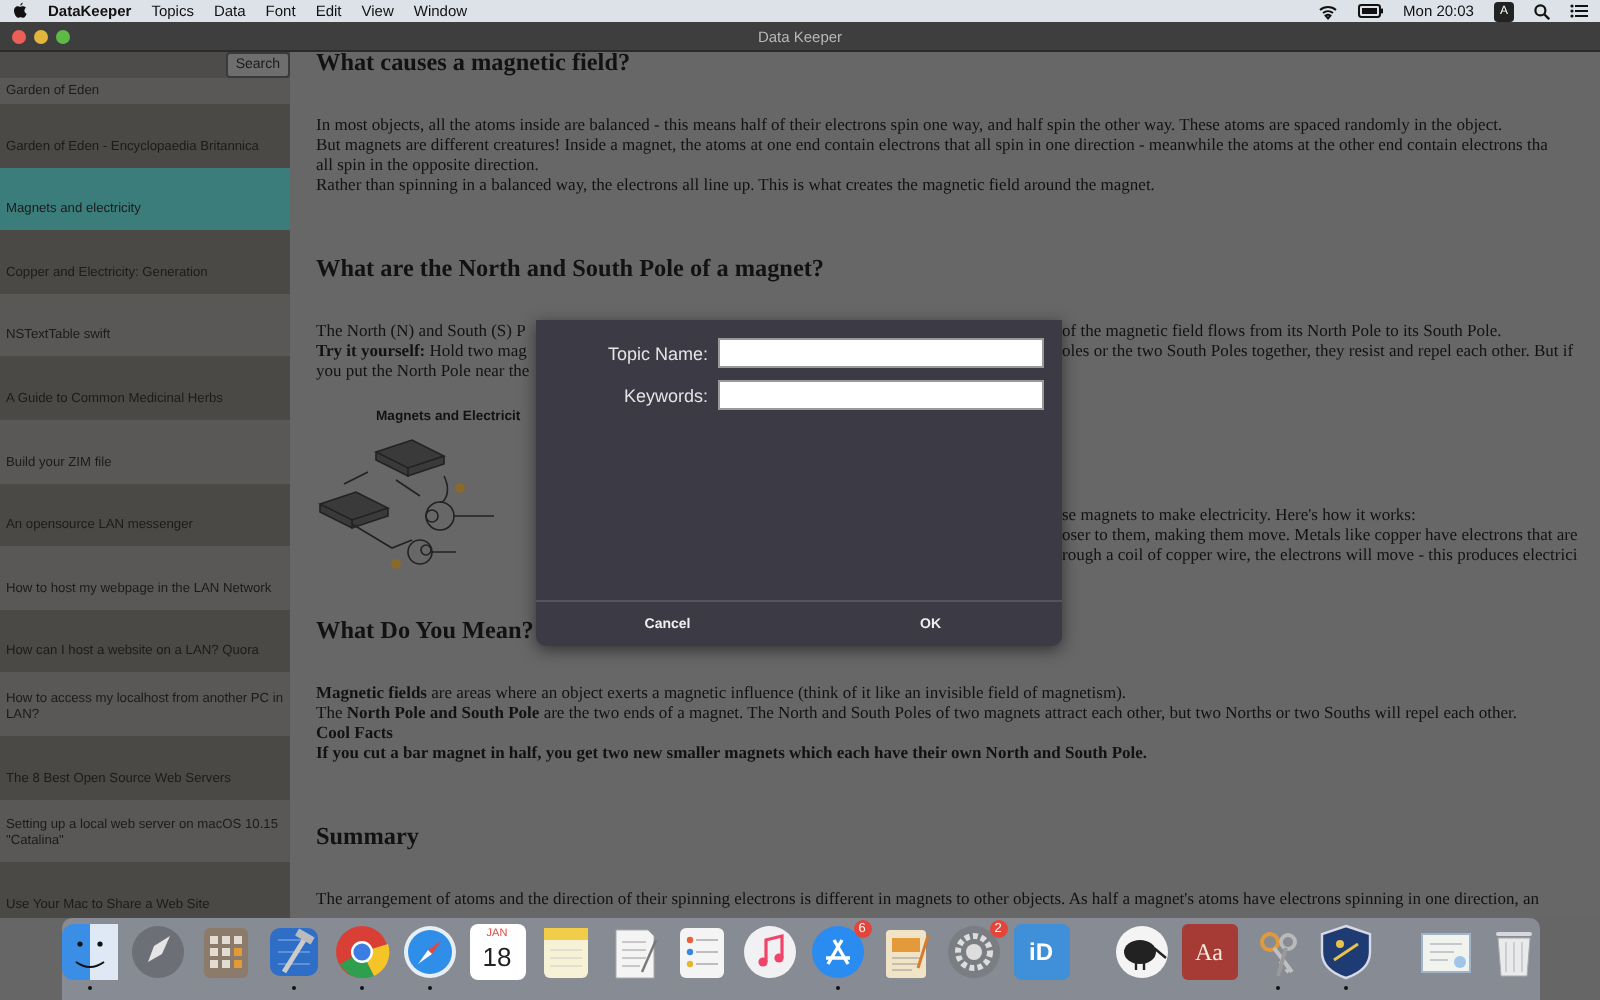 This screenshot has height=1000, width=1600. Describe the element at coordinates (1327, 11) in the screenshot. I see `wifi-icon` at that location.